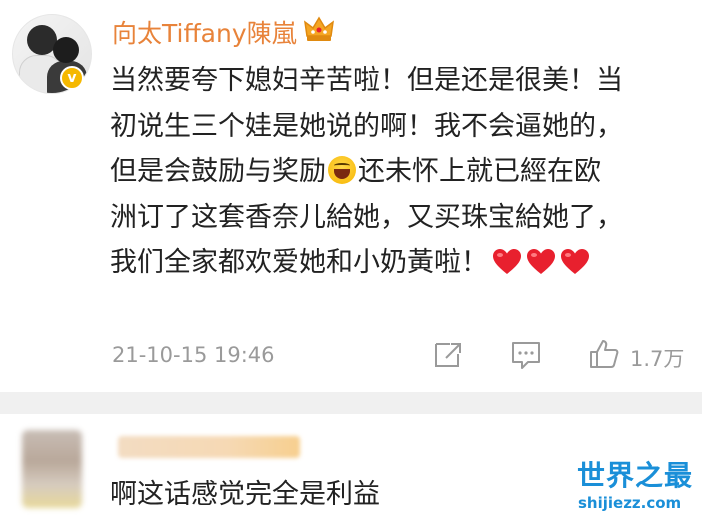  I want to click on comment-line: 当然要夸下媳妇辛苦啦！但是还是很美！当, so click(366, 80).